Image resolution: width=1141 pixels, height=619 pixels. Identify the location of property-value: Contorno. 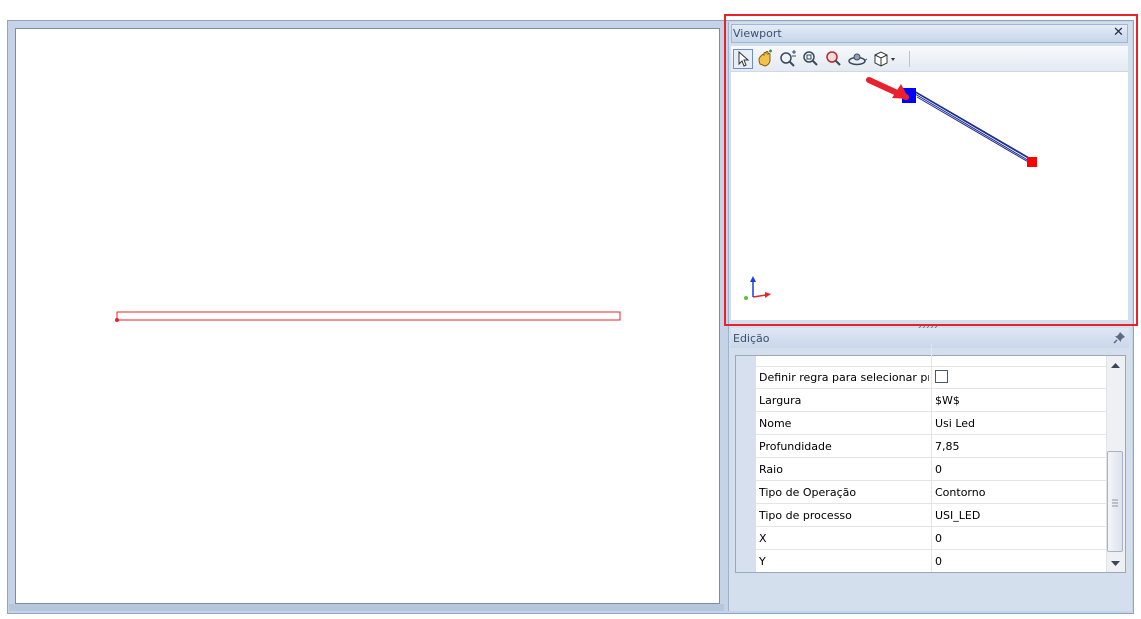
(960, 492).